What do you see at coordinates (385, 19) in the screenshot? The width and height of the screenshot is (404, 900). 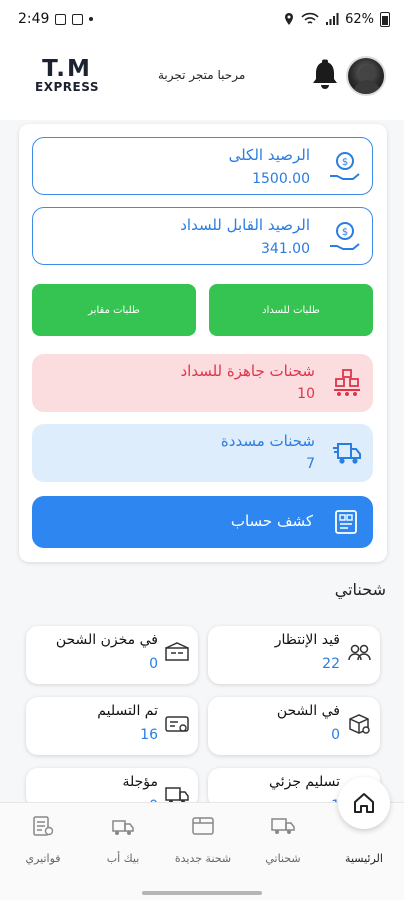 I see `battery-icon` at bounding box center [385, 19].